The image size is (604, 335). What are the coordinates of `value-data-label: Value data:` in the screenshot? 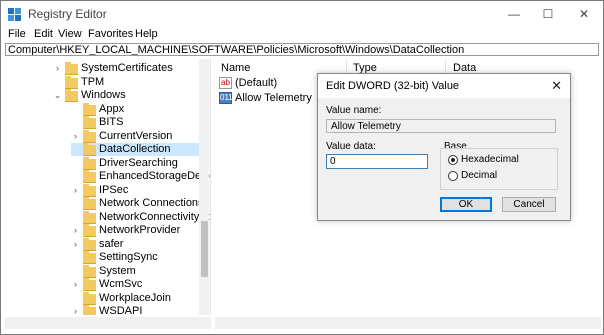 It's located at (351, 146).